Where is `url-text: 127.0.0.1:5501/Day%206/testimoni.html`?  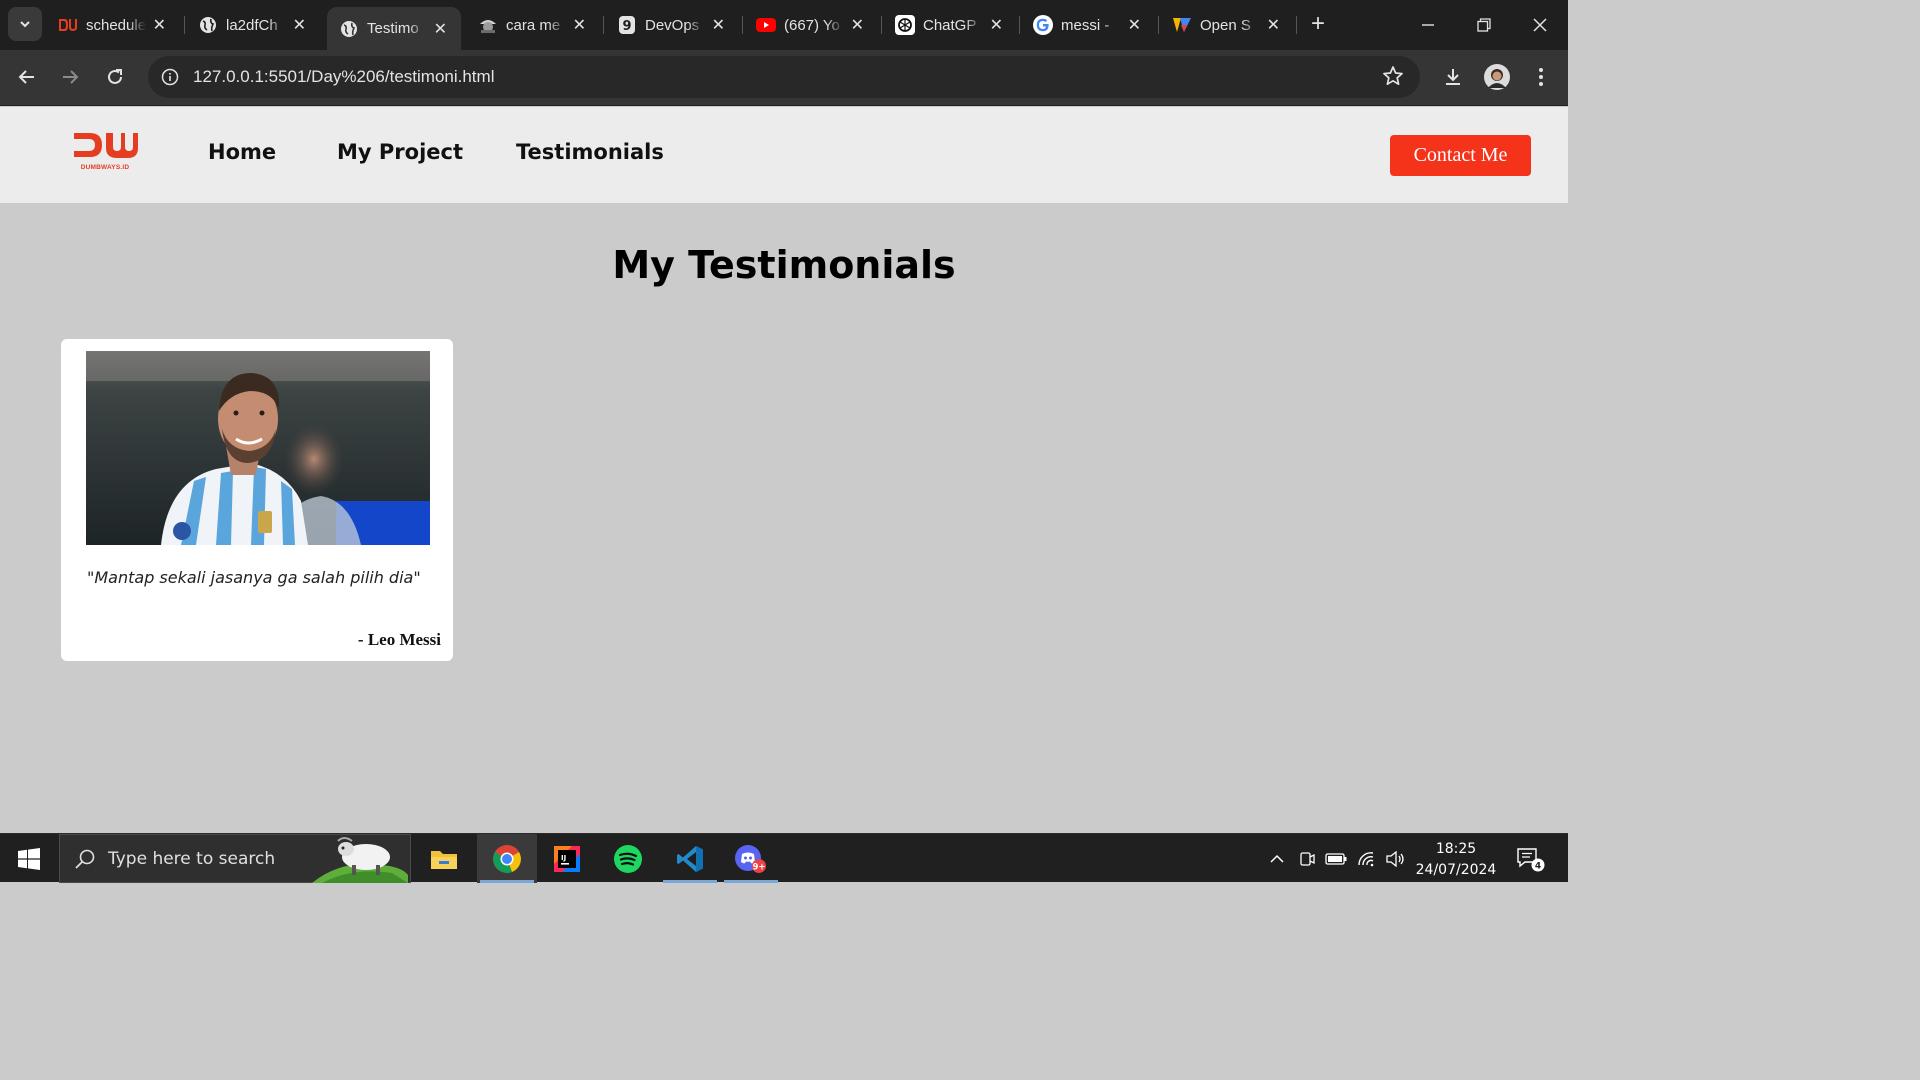
url-text: 127.0.0.1:5501/Day%206/testimoni.html is located at coordinates (343, 77).